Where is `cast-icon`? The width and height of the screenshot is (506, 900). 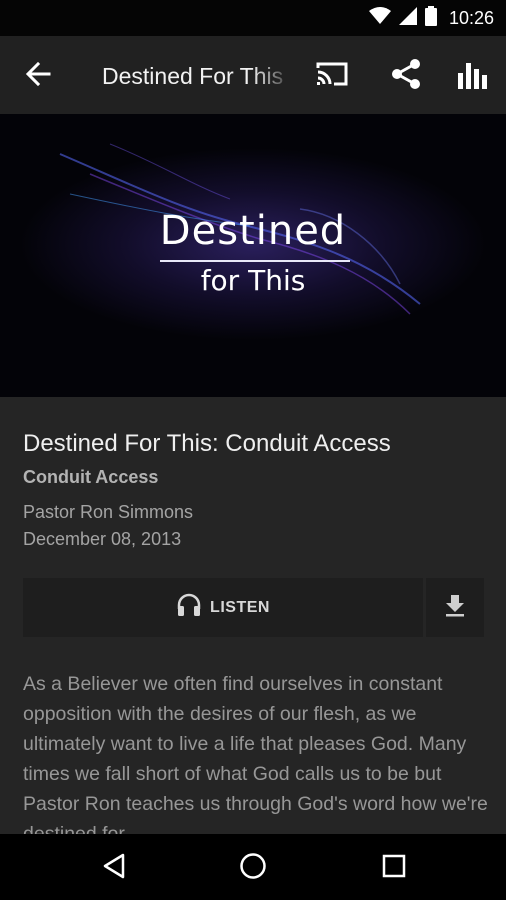
cast-icon is located at coordinates (332, 76).